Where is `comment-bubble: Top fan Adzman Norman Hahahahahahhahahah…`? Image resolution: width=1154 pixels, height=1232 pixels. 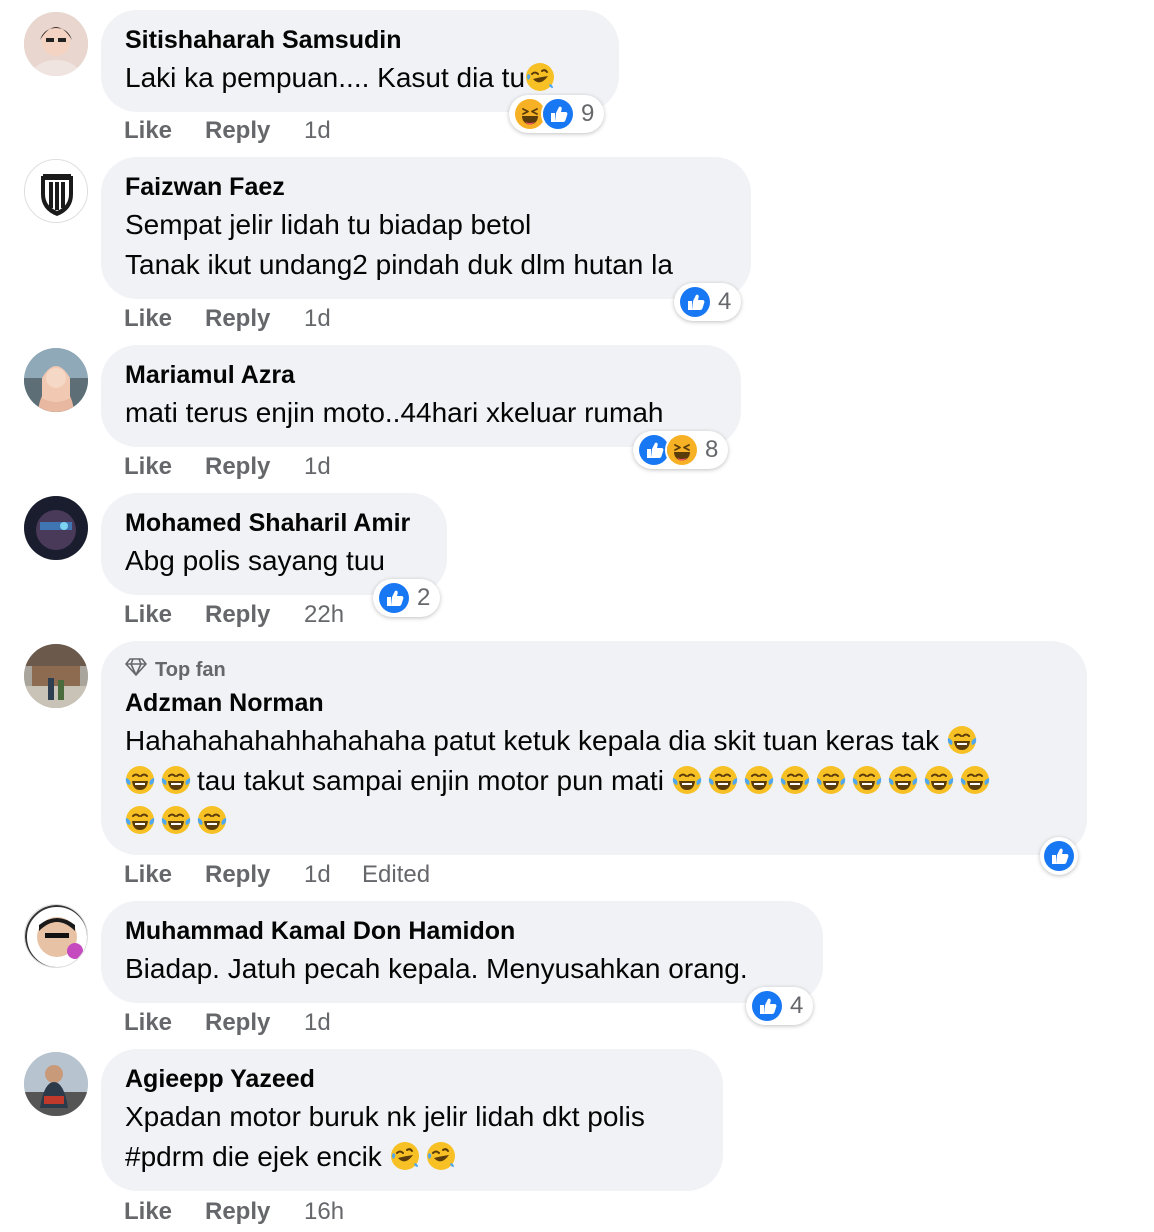
comment-bubble: Top fan Adzman Norman Hahahahahahhahahah… is located at coordinates (594, 748).